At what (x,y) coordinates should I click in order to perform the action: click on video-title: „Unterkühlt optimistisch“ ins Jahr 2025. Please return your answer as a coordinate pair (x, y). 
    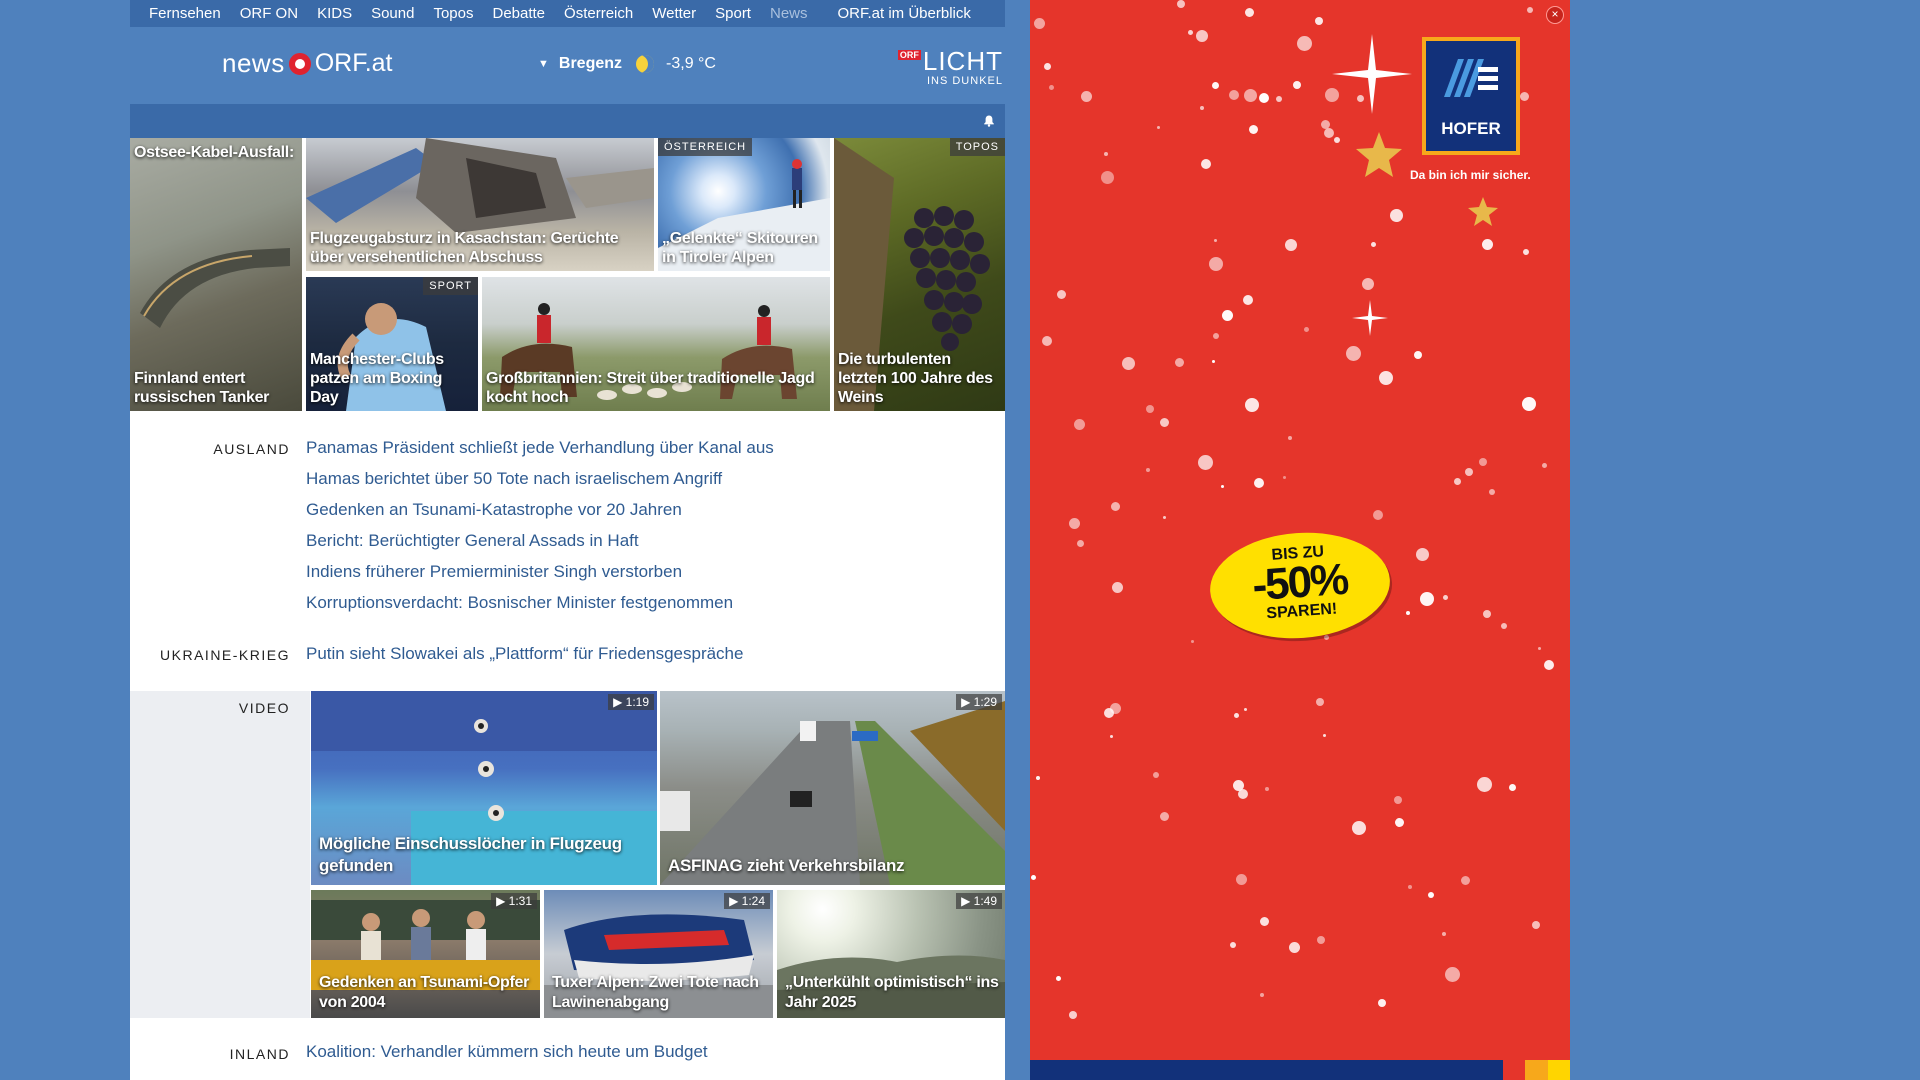
    Looking at the image, I should click on (892, 992).